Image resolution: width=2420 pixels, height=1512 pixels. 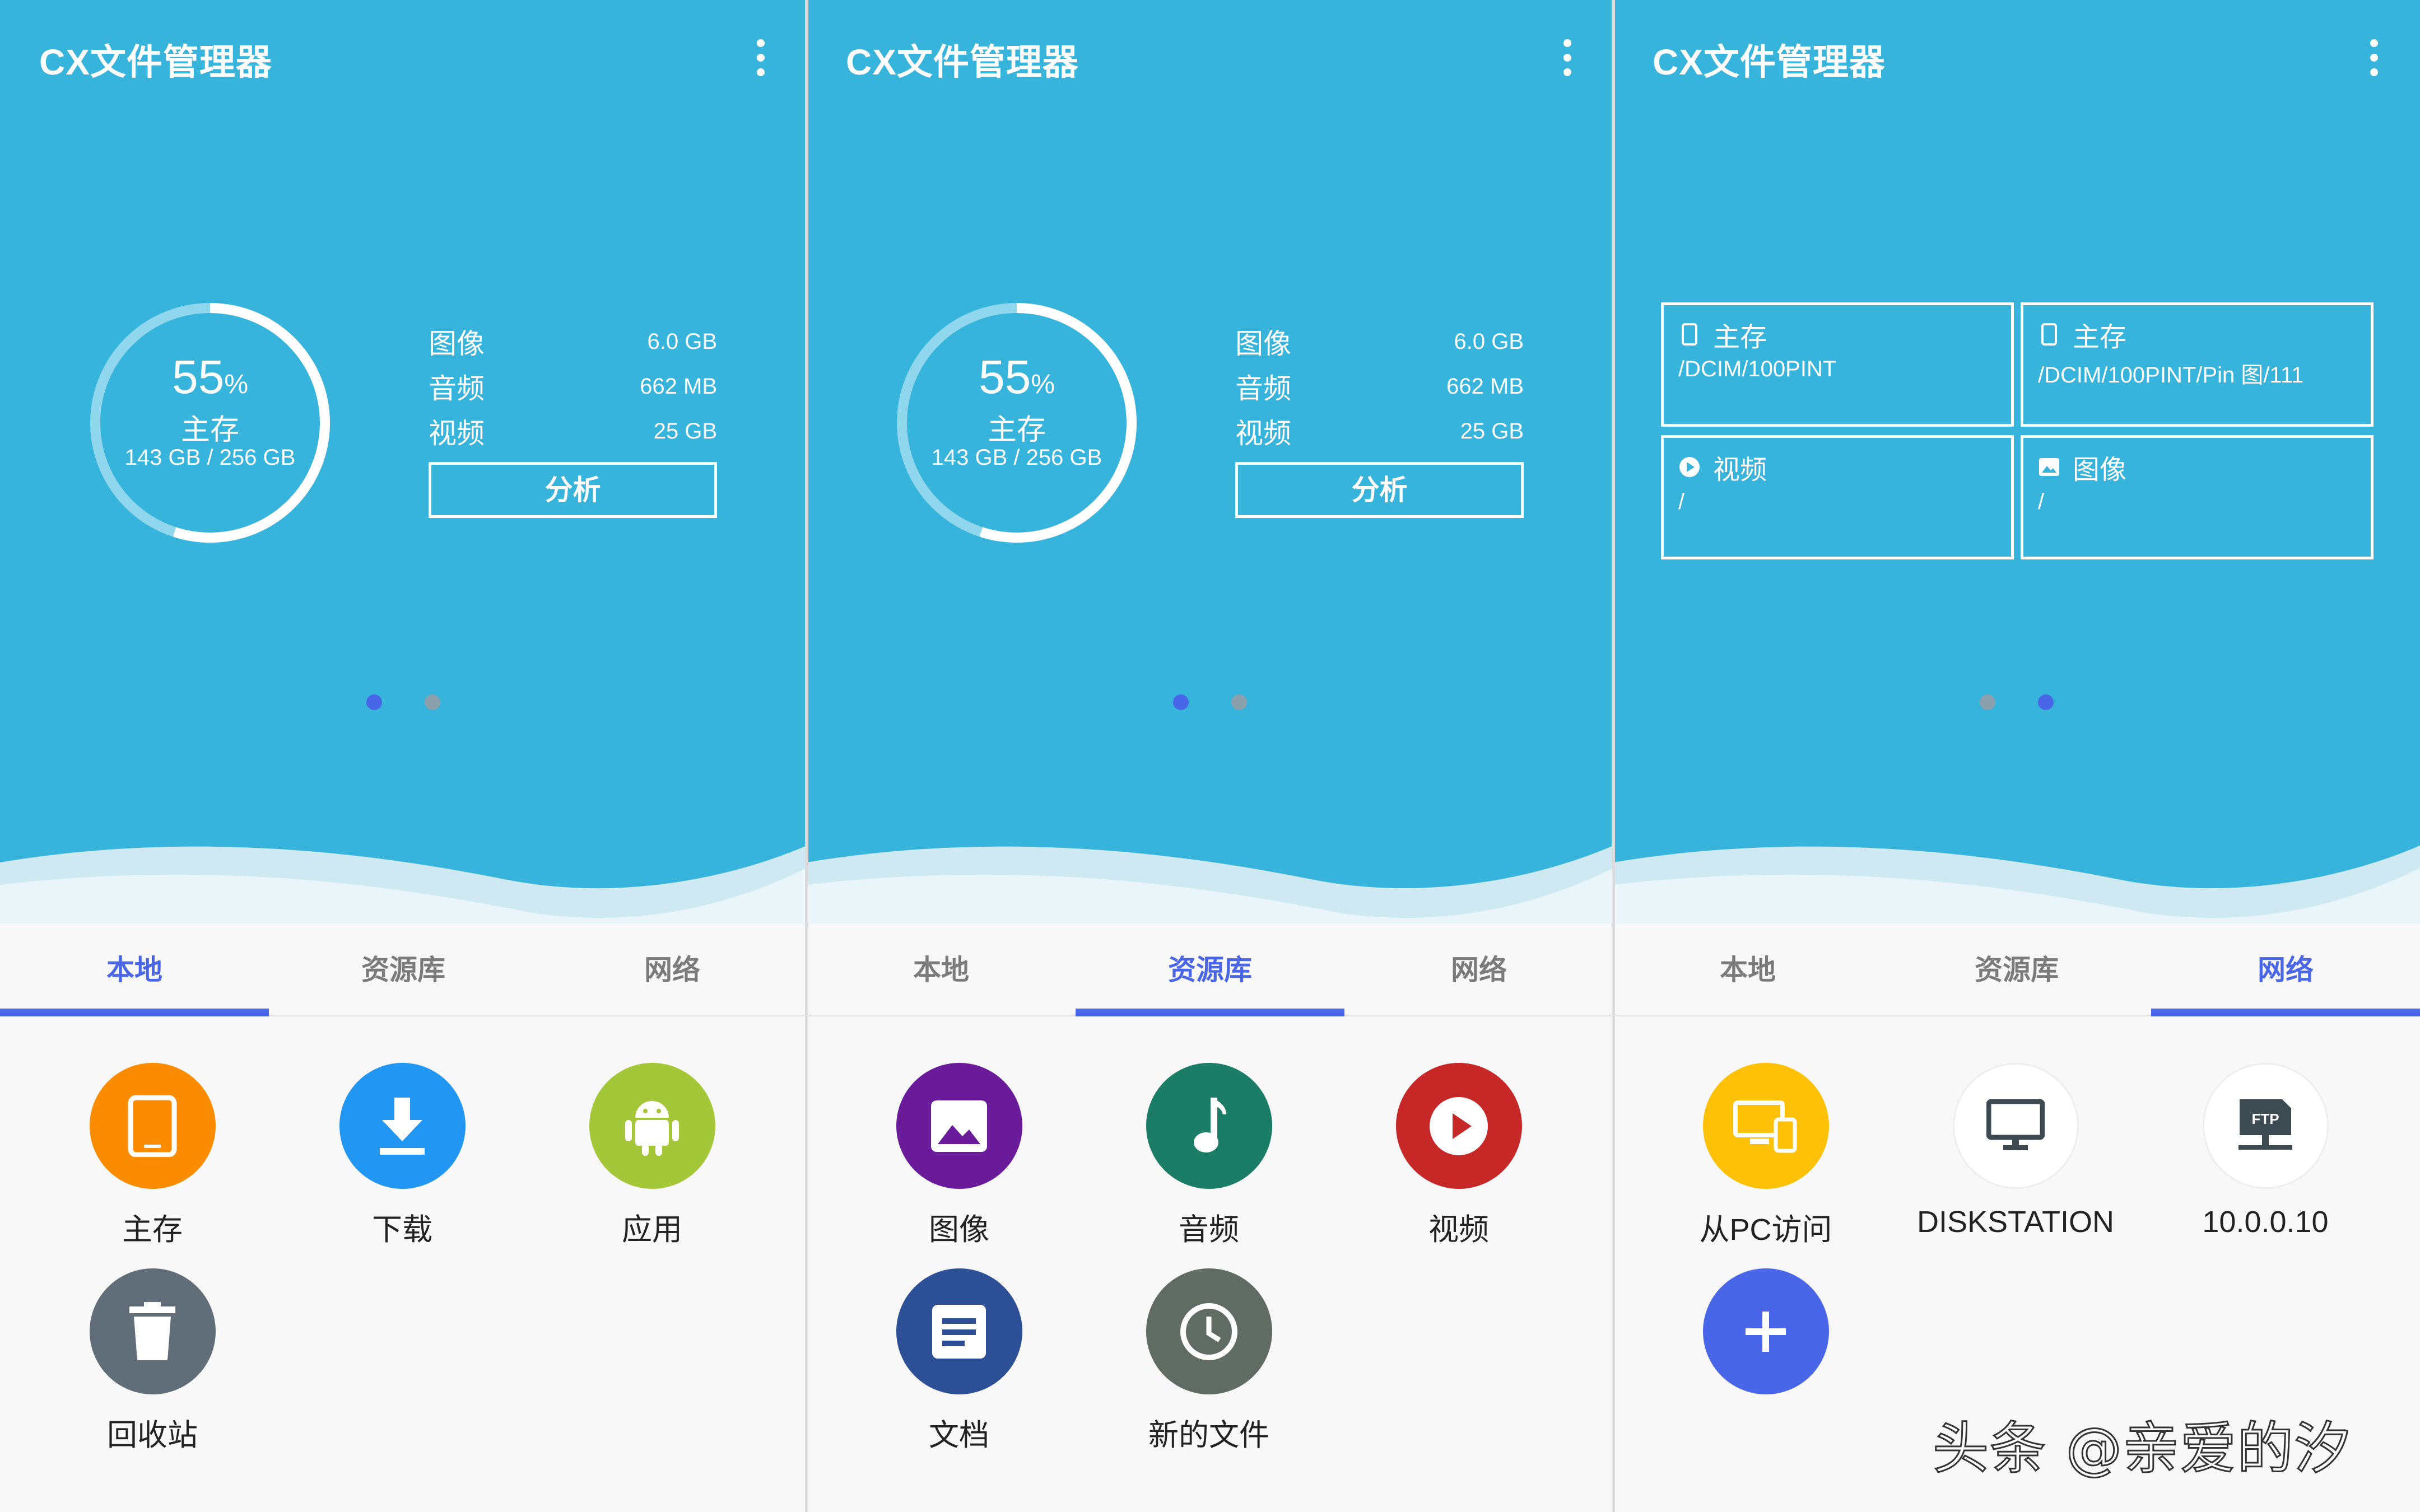 I want to click on plus-icon, so click(x=1766, y=1332).